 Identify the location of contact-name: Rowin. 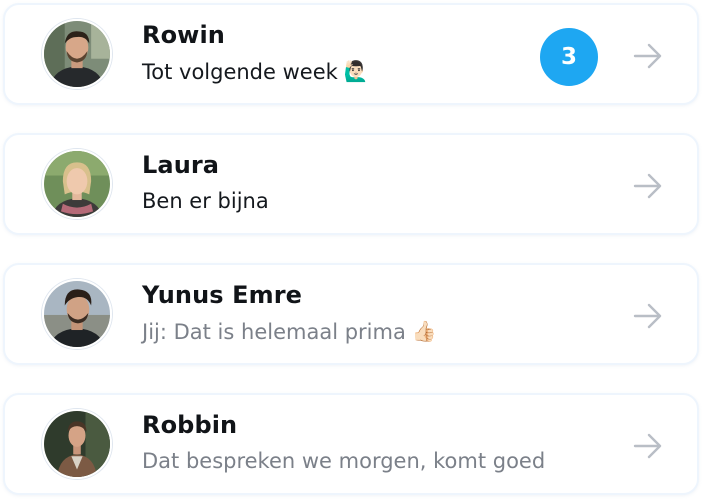
(183, 35).